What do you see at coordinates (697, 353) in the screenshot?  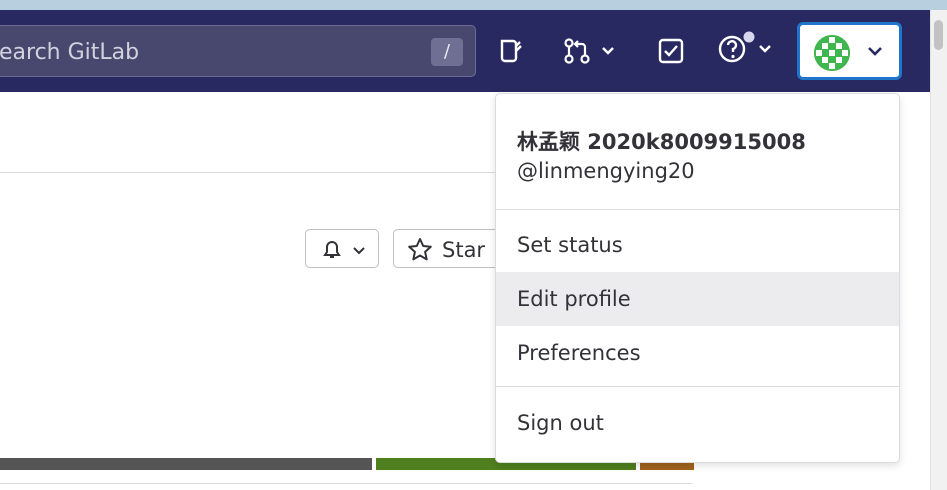 I see `preferences-item: Preferences` at bounding box center [697, 353].